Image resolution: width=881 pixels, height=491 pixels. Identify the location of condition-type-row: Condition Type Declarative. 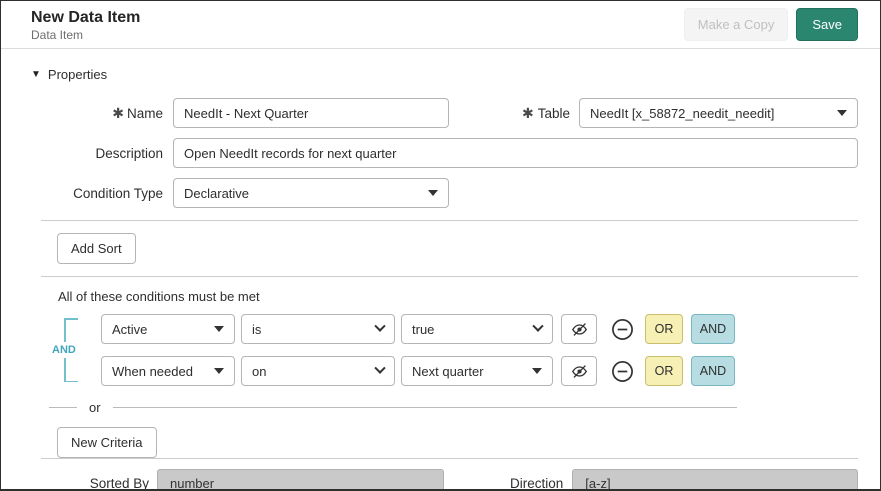
(444, 193).